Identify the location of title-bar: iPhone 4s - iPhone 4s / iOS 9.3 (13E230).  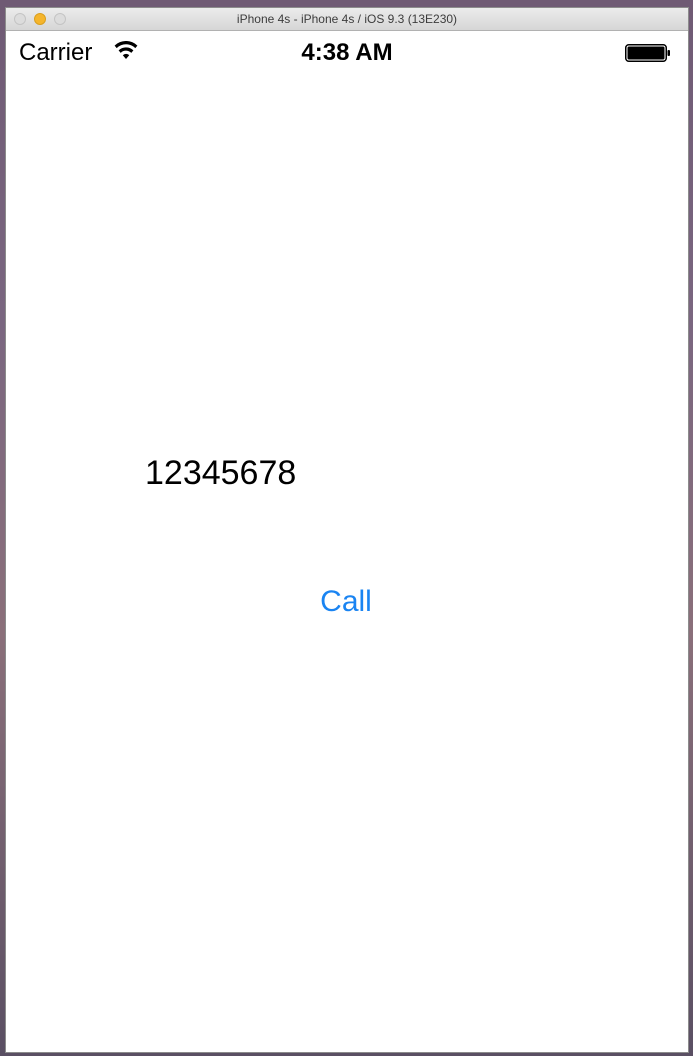
(347, 19).